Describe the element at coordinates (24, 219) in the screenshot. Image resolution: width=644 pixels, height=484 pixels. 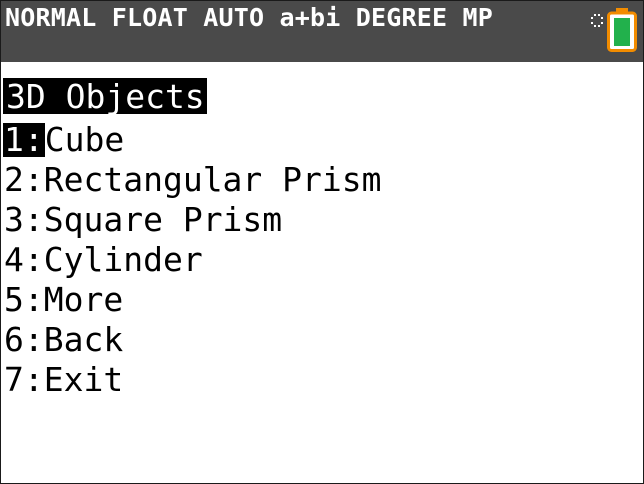
I see `menu-item-number: 3:` at that location.